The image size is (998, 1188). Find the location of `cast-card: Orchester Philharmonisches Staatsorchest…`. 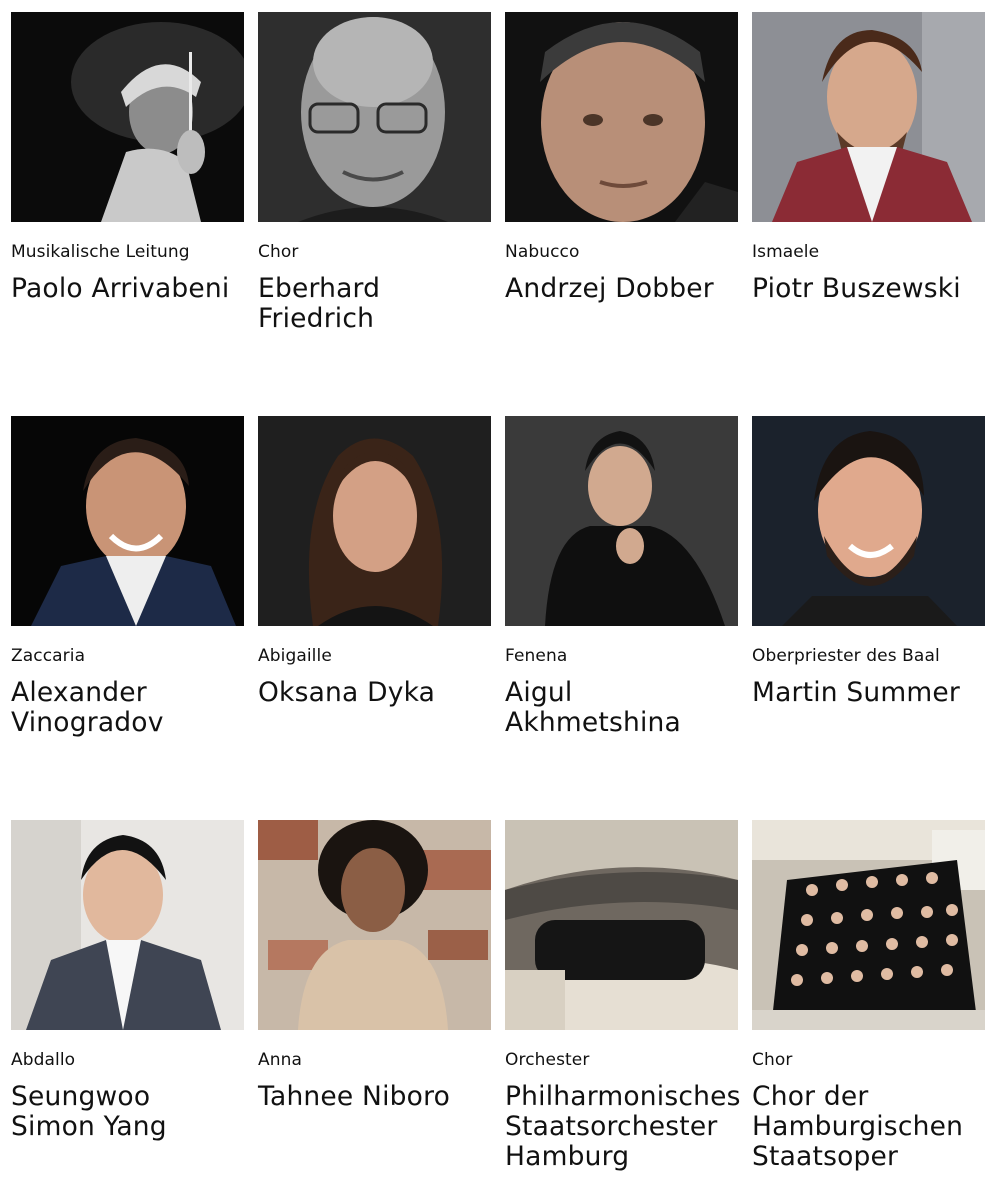

cast-card: Orchester Philharmonisches Staatsorchest… is located at coordinates (622, 996).